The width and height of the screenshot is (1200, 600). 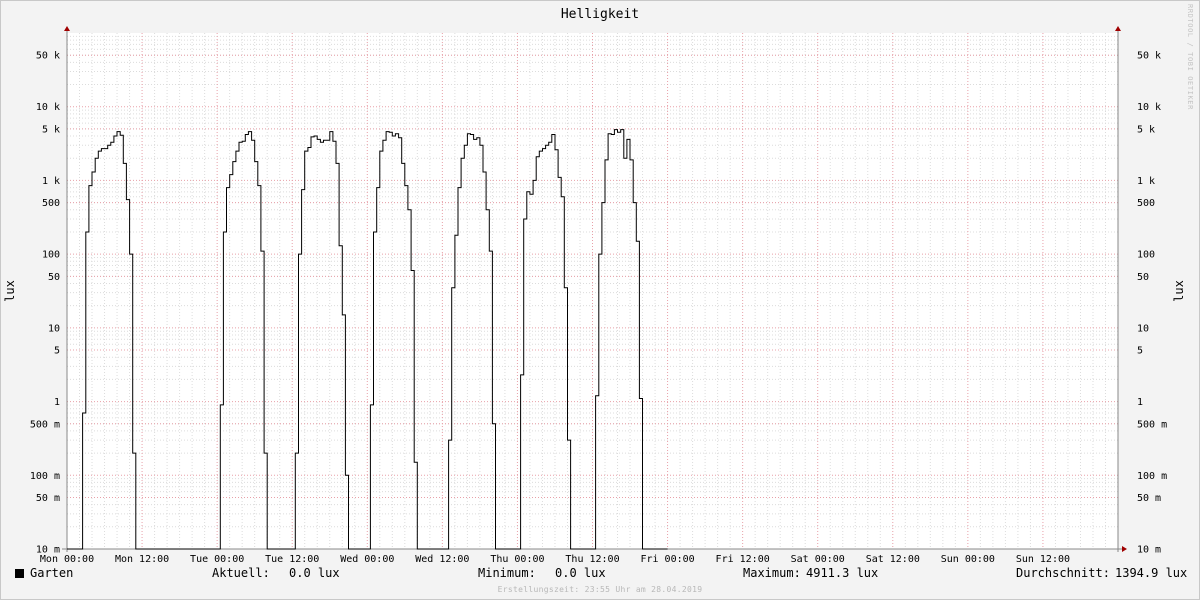 What do you see at coordinates (54, 277) in the screenshot?
I see `y-tick-label-left: 50` at bounding box center [54, 277].